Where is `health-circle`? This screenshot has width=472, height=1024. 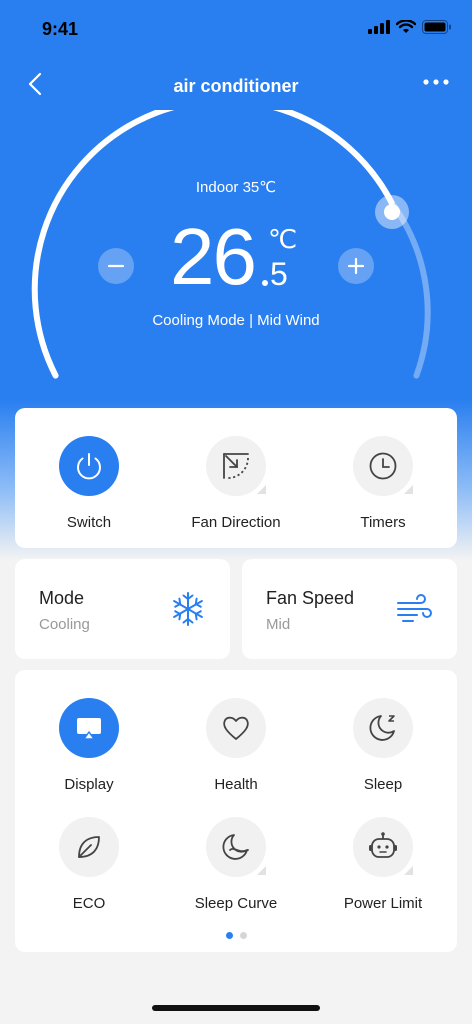 health-circle is located at coordinates (236, 728).